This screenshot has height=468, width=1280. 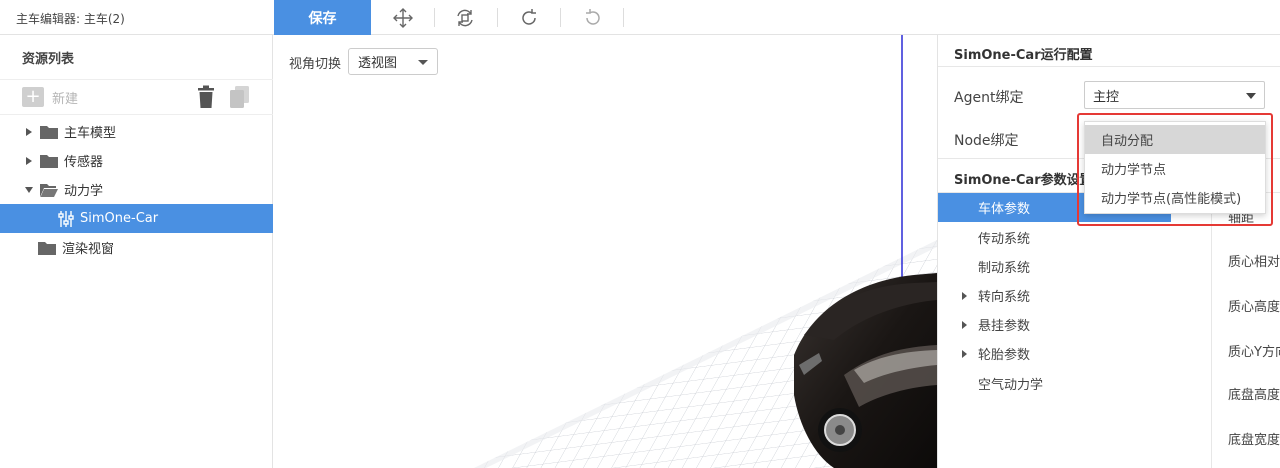 What do you see at coordinates (66, 219) in the screenshot?
I see `sliders-icon` at bounding box center [66, 219].